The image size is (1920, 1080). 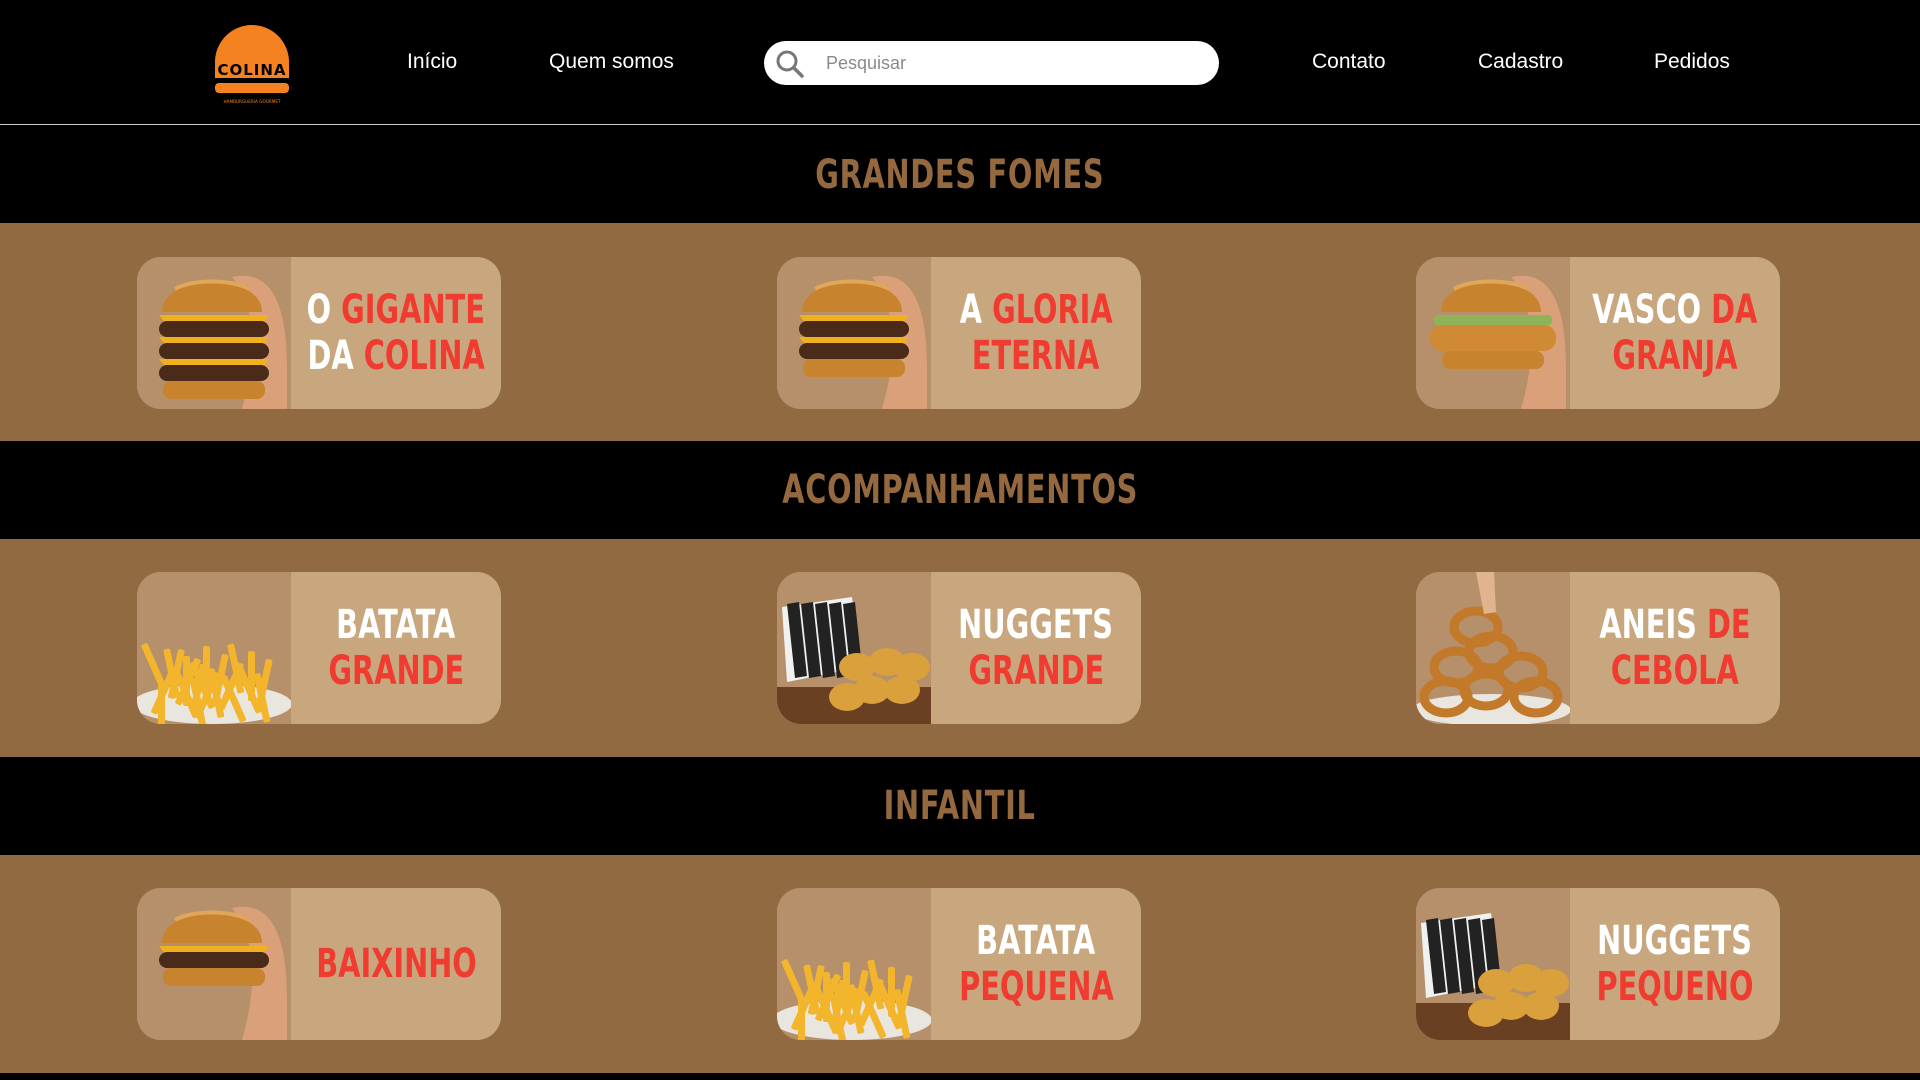 I want to click on item-name: O GIGANTE DA COLINA, so click(x=396, y=333).